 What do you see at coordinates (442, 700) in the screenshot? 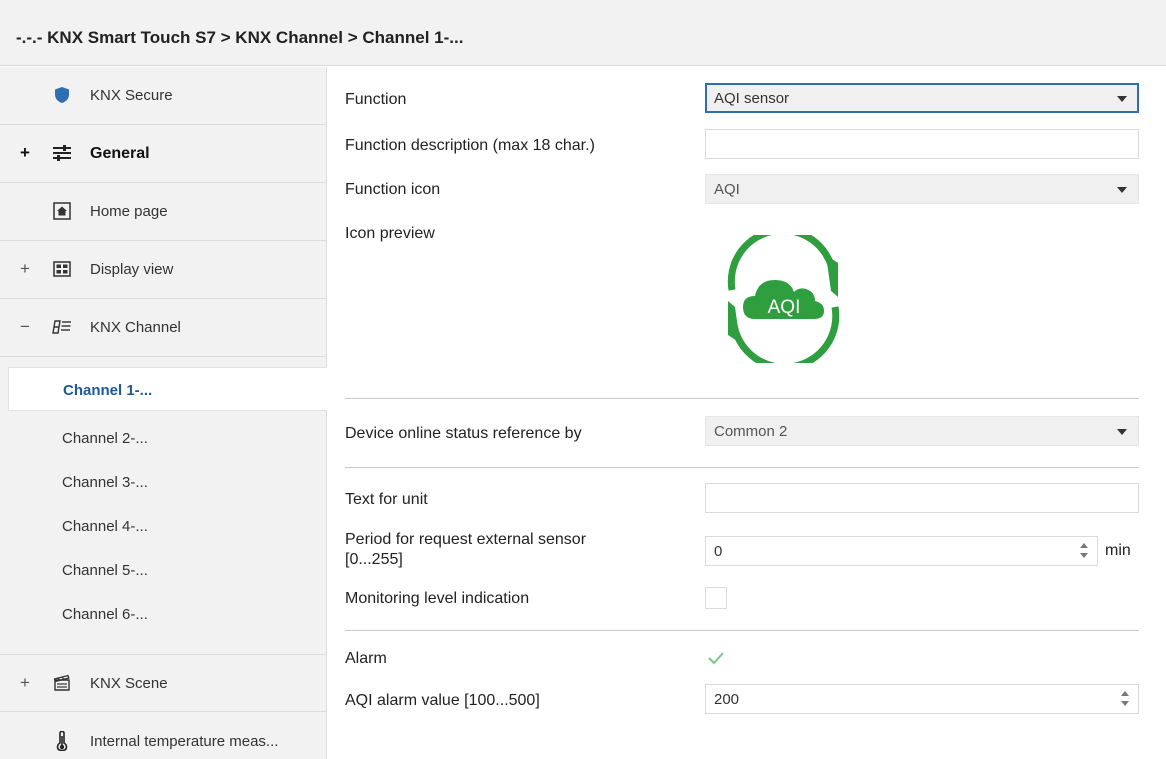
I see `aqi-alarm-value-label: AQI alarm value [100...500]` at bounding box center [442, 700].